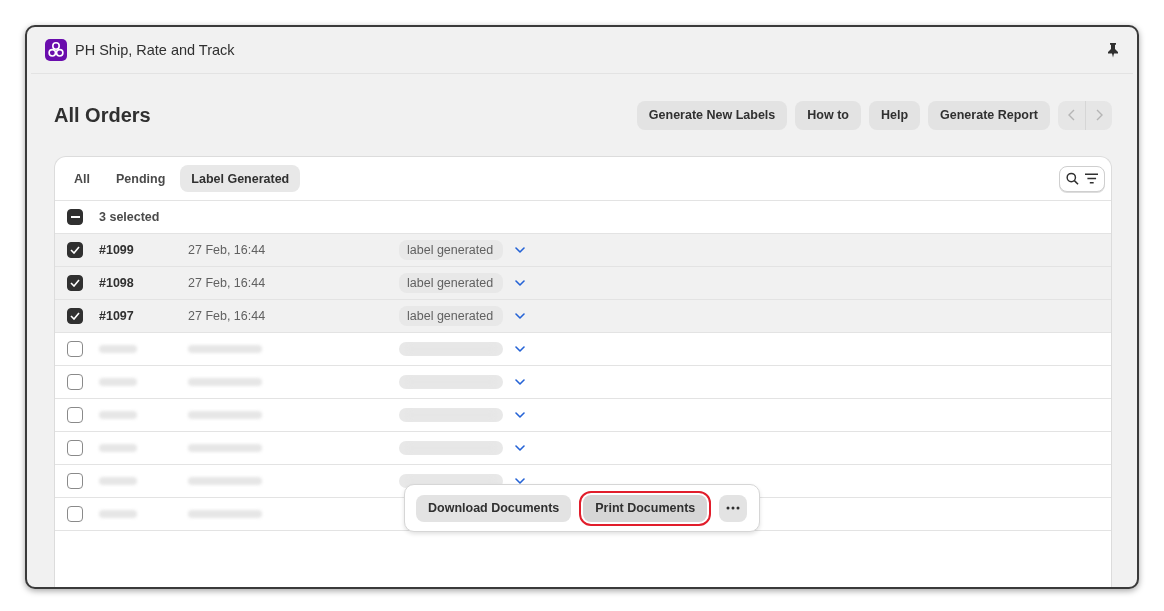 The width and height of the screenshot is (1164, 611). I want to click on bulk-action-button: Download Documents, so click(494, 508).